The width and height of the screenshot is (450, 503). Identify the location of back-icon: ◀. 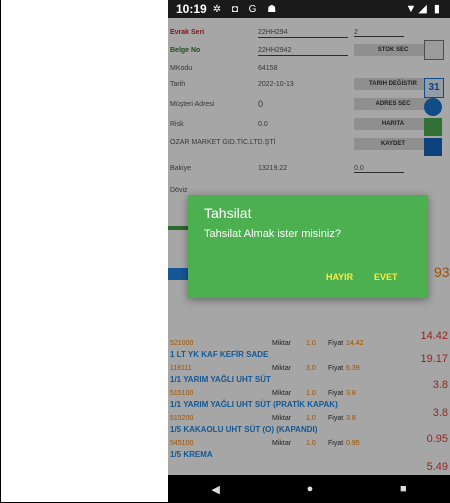
(215, 489).